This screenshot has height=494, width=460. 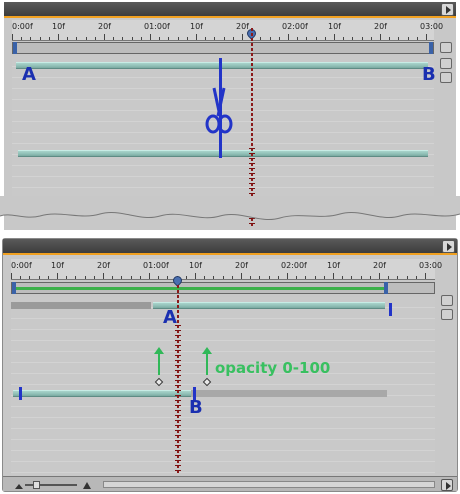 What do you see at coordinates (269, 305) in the screenshot?
I see `layer-clip-a` at bounding box center [269, 305].